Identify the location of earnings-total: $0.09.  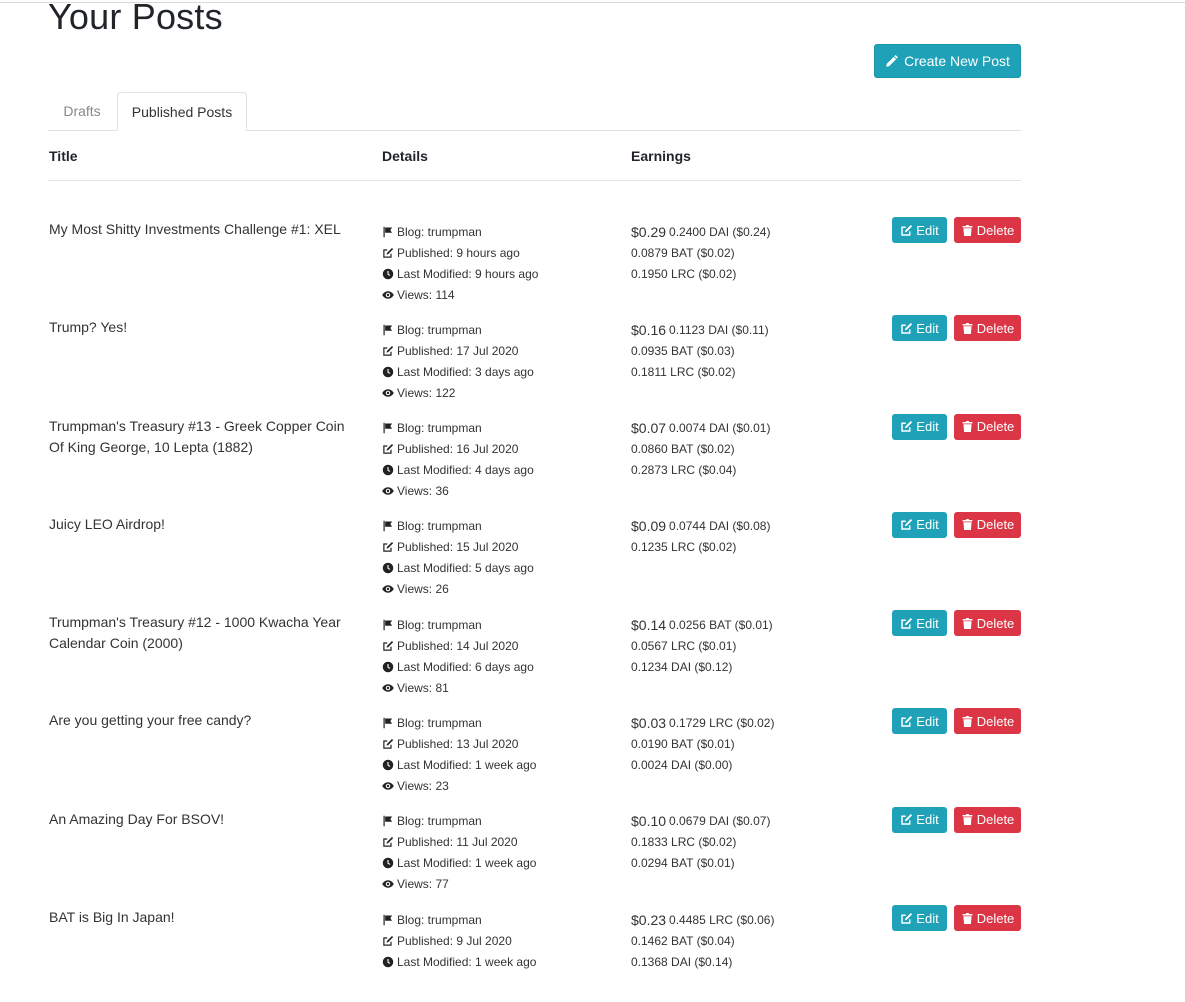
(649, 526).